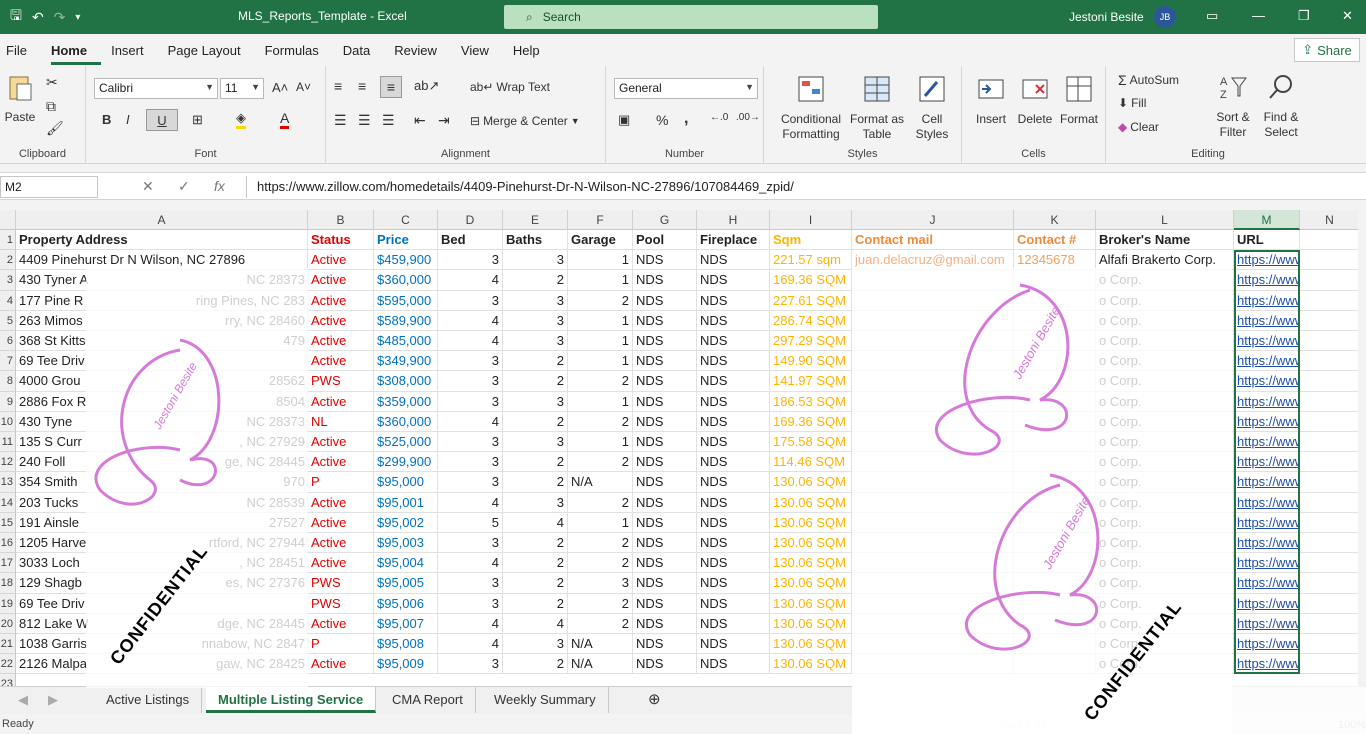  What do you see at coordinates (406, 442) in the screenshot?
I see `table-cell: $525,000` at bounding box center [406, 442].